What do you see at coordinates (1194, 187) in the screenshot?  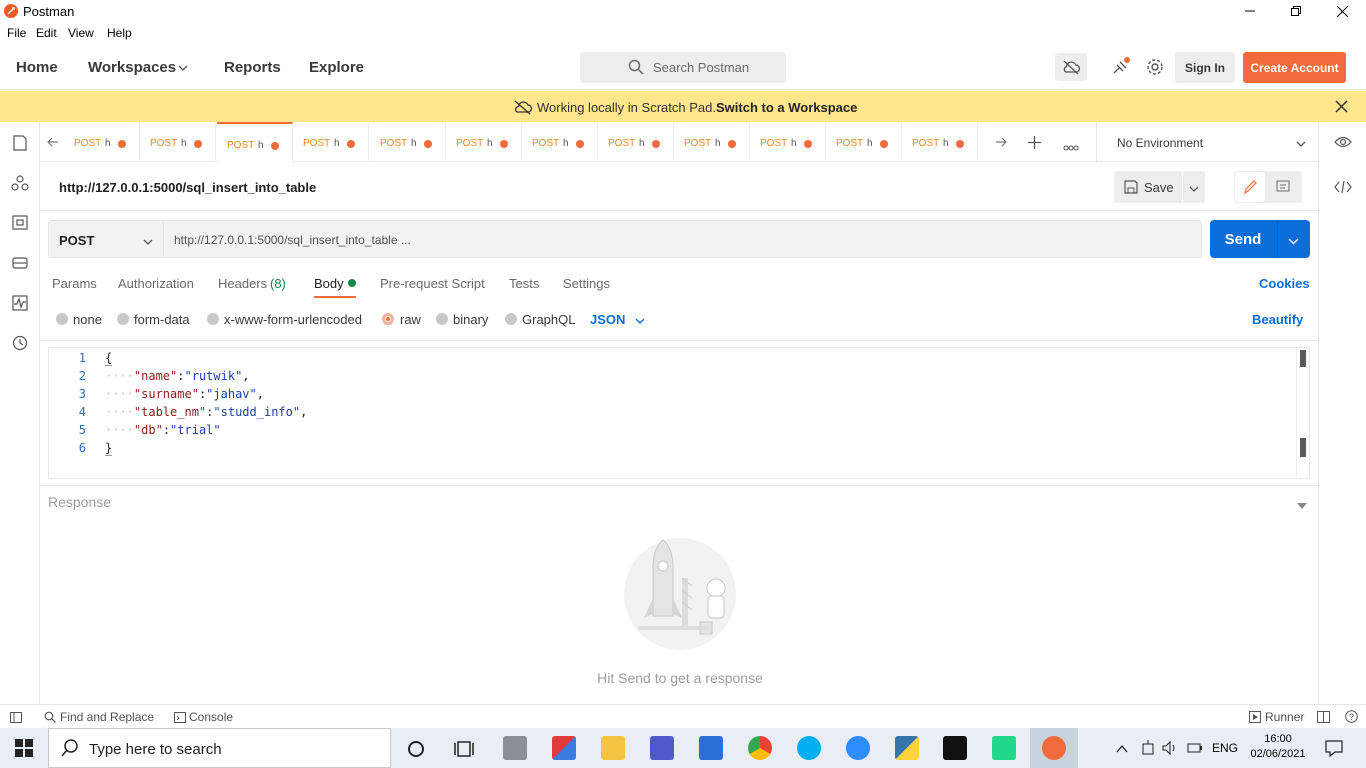 I see `save-options-dropdown` at bounding box center [1194, 187].